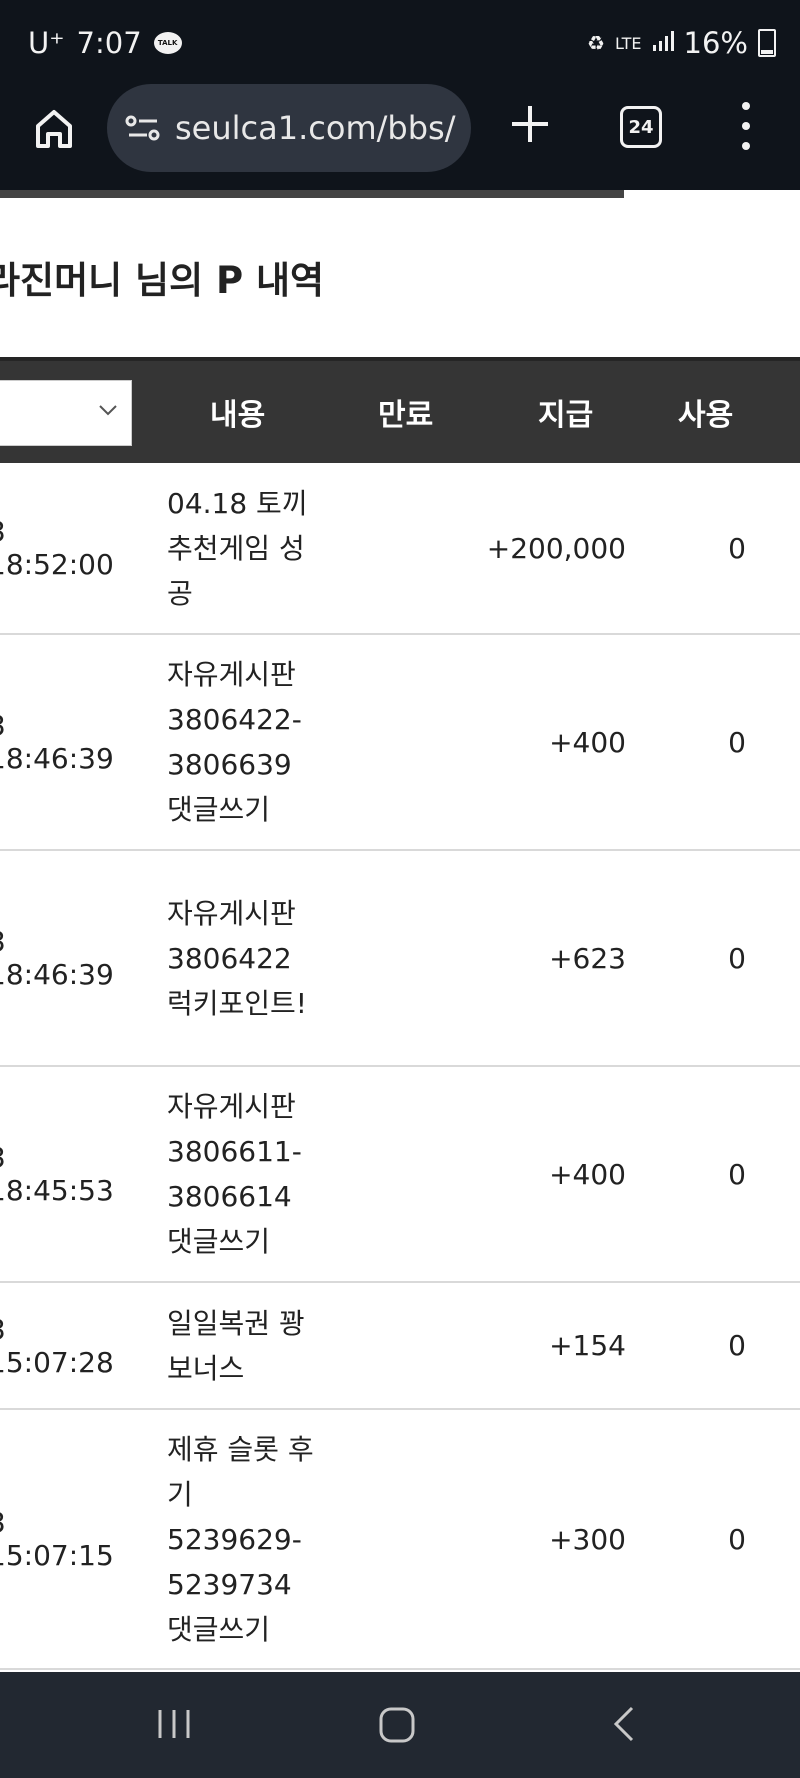 The width and height of the screenshot is (800, 1778). I want to click on recent-apps-button, so click(174, 1726).